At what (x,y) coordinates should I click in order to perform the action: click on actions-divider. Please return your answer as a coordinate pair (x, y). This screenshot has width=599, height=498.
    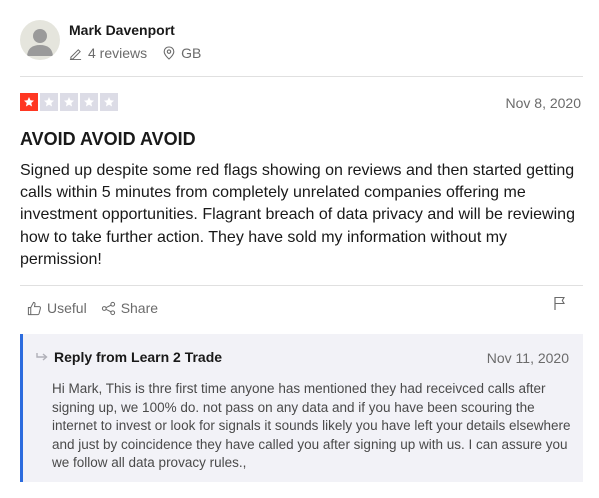
    Looking at the image, I should click on (301, 285).